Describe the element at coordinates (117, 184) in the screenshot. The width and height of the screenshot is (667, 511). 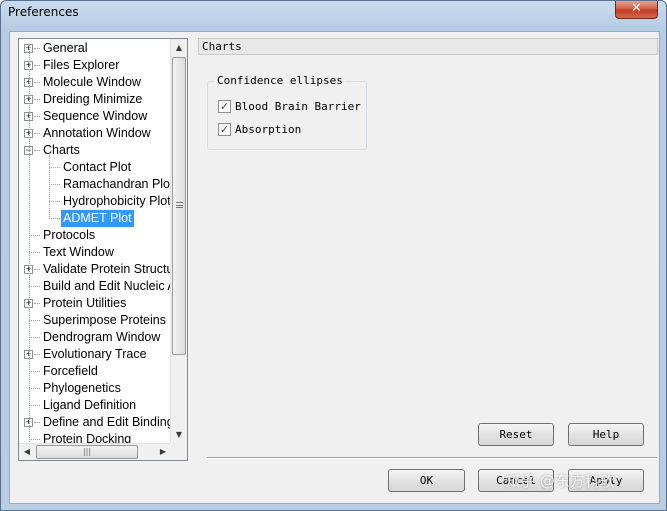
I see `tree-item-label: Ramachandran Plot` at that location.